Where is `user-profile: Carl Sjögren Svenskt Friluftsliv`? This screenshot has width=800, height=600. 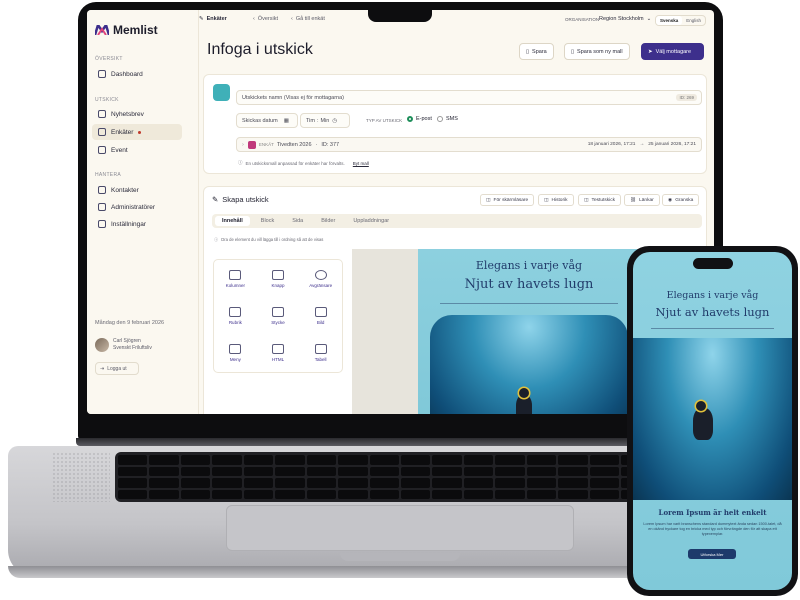 user-profile: Carl Sjögren Svenskt Friluftsliv is located at coordinates (123, 345).